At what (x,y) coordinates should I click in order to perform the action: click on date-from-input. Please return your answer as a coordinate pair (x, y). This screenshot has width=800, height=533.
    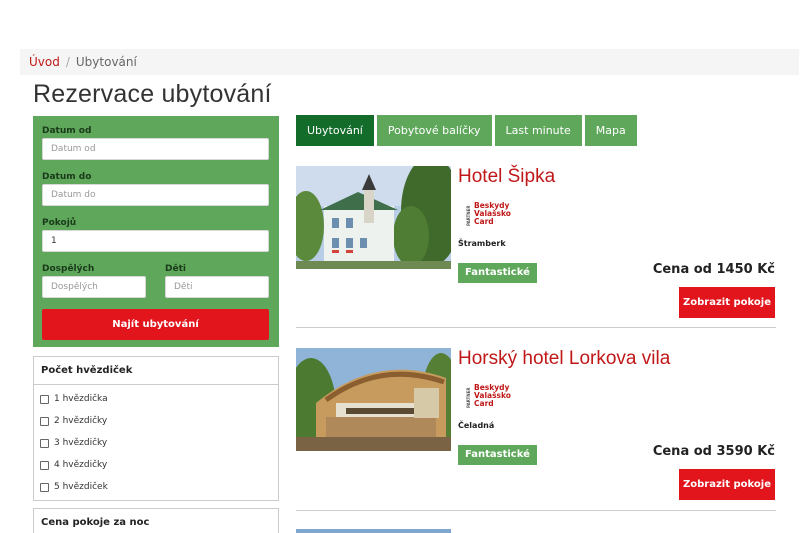
    Looking at the image, I should click on (155, 149).